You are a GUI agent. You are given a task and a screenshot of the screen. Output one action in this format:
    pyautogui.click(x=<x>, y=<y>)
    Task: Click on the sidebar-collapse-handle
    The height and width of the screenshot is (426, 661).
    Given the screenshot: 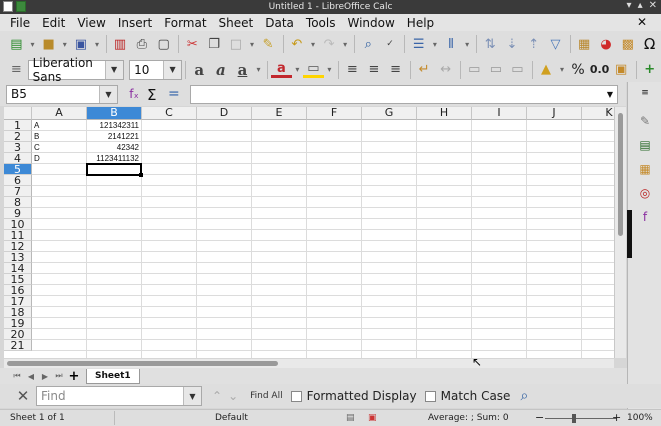 What is the action you would take?
    pyautogui.click(x=629, y=234)
    